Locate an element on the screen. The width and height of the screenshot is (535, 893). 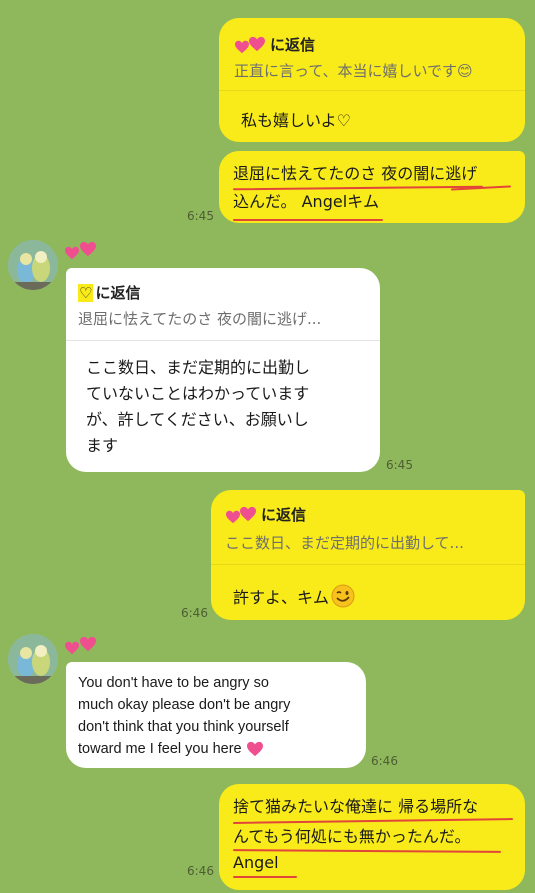
message-text: 私も嬉しいよ♡ is located at coordinates (296, 120).